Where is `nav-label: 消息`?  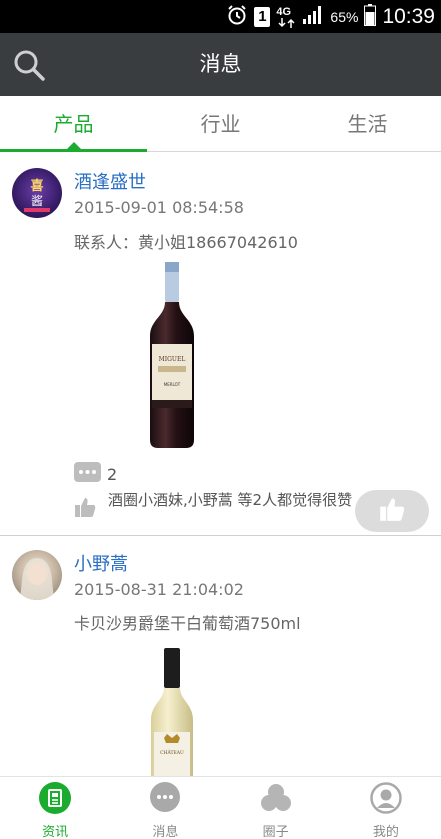 nav-label: 消息 is located at coordinates (165, 832).